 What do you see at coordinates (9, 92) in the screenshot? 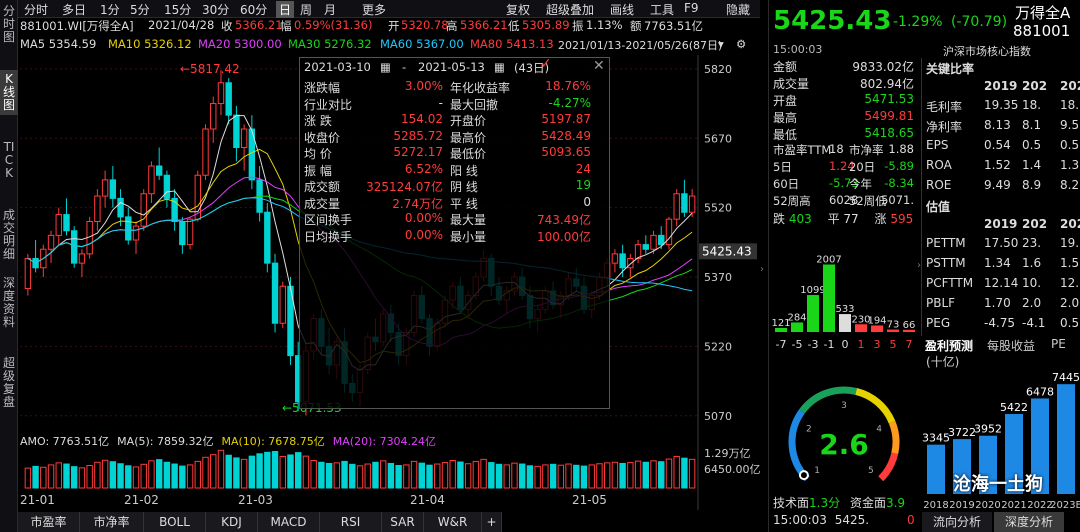
I see `side-tab-1: K线图` at bounding box center [9, 92].